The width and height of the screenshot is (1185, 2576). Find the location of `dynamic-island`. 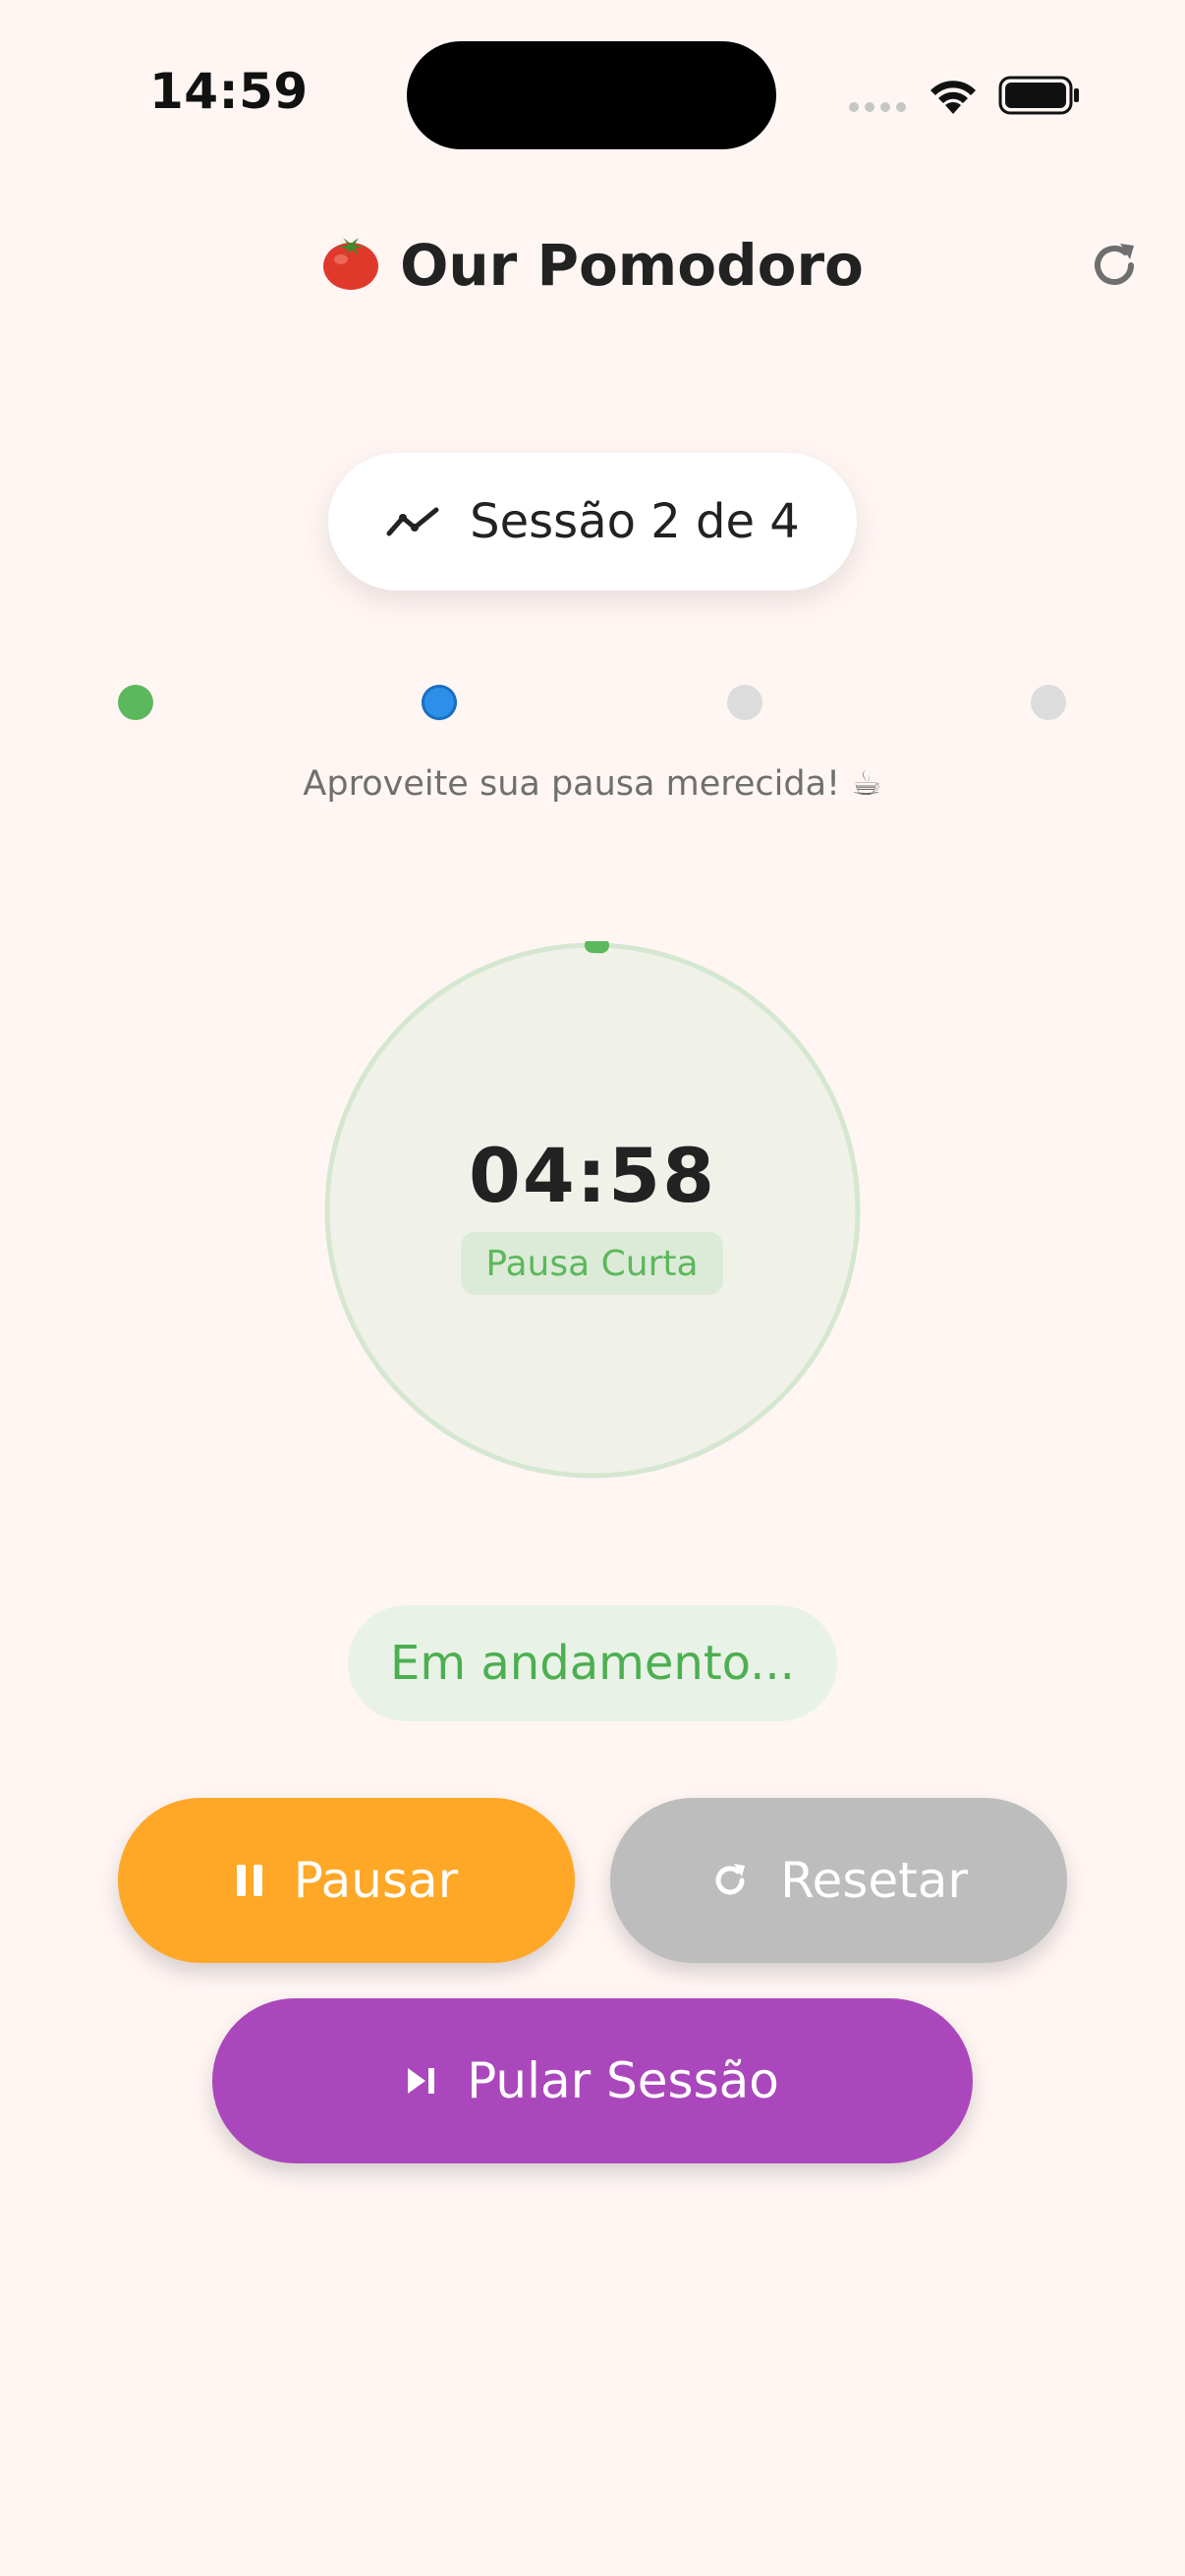

dynamic-island is located at coordinates (592, 95).